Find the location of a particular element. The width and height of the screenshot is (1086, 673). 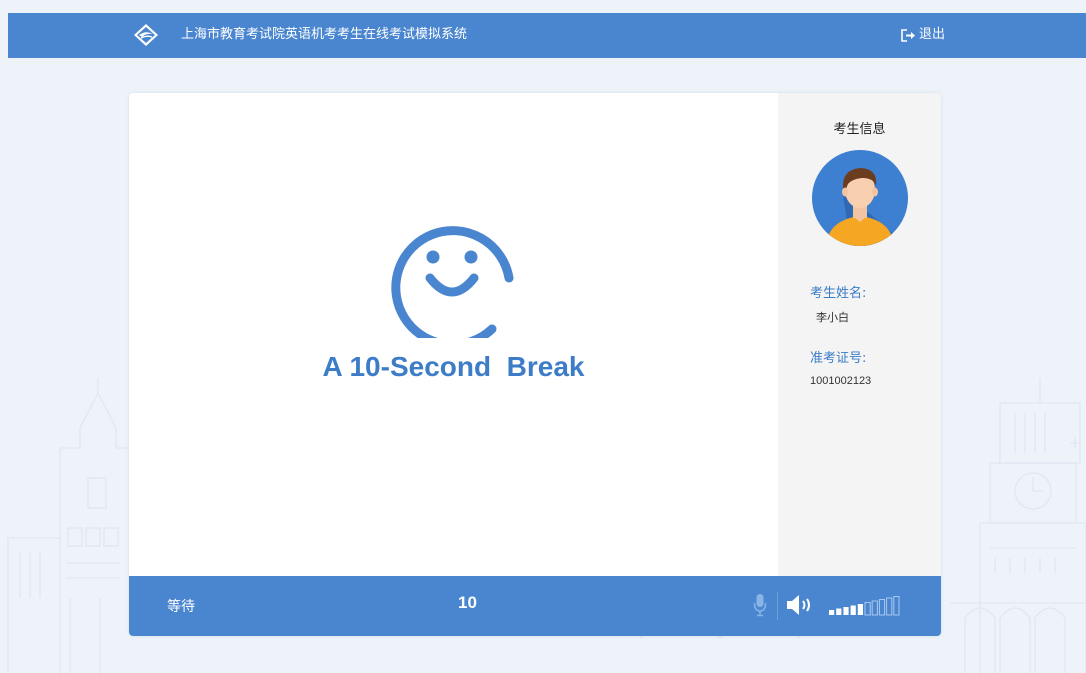

candidate-info-title: 考生信息 is located at coordinates (859, 129).